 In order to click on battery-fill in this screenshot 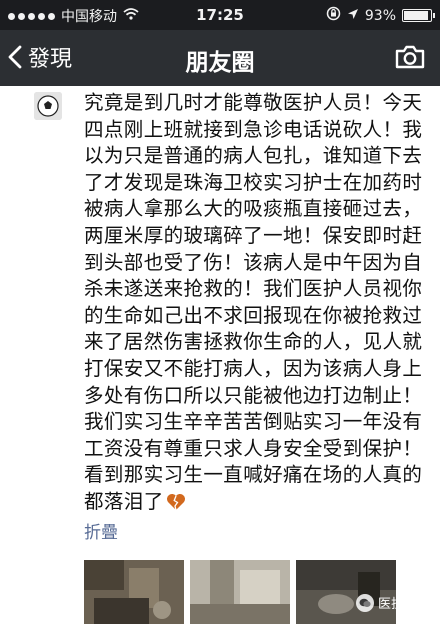, I will do `click(416, 15)`.